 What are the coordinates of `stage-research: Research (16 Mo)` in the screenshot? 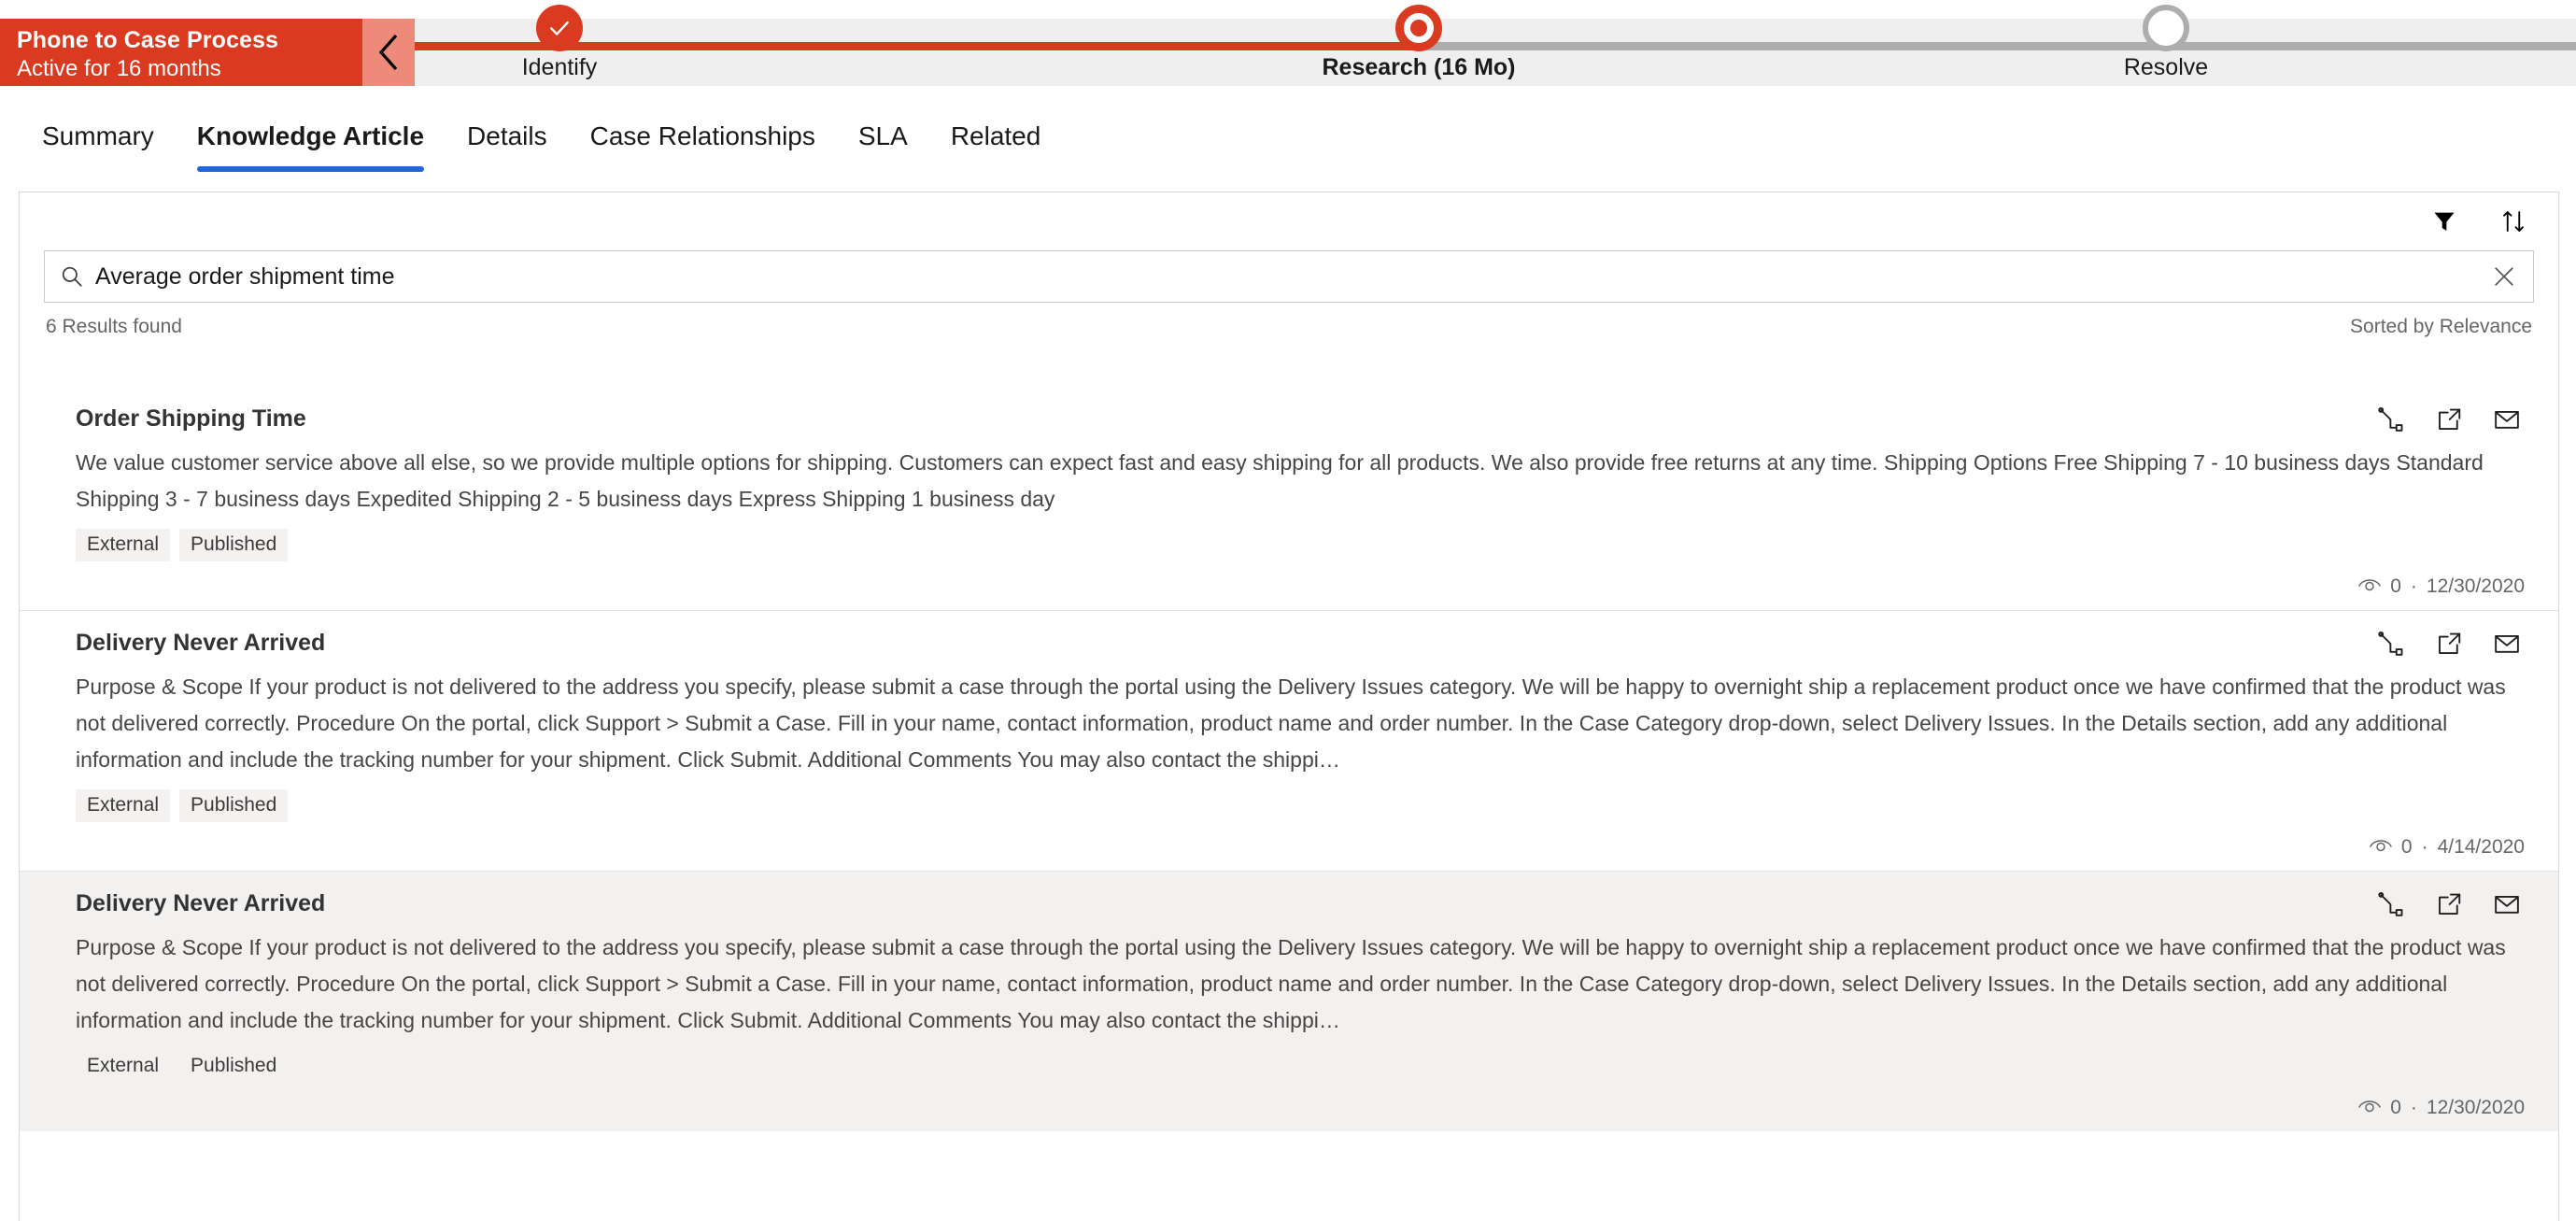 It's located at (1419, 45).